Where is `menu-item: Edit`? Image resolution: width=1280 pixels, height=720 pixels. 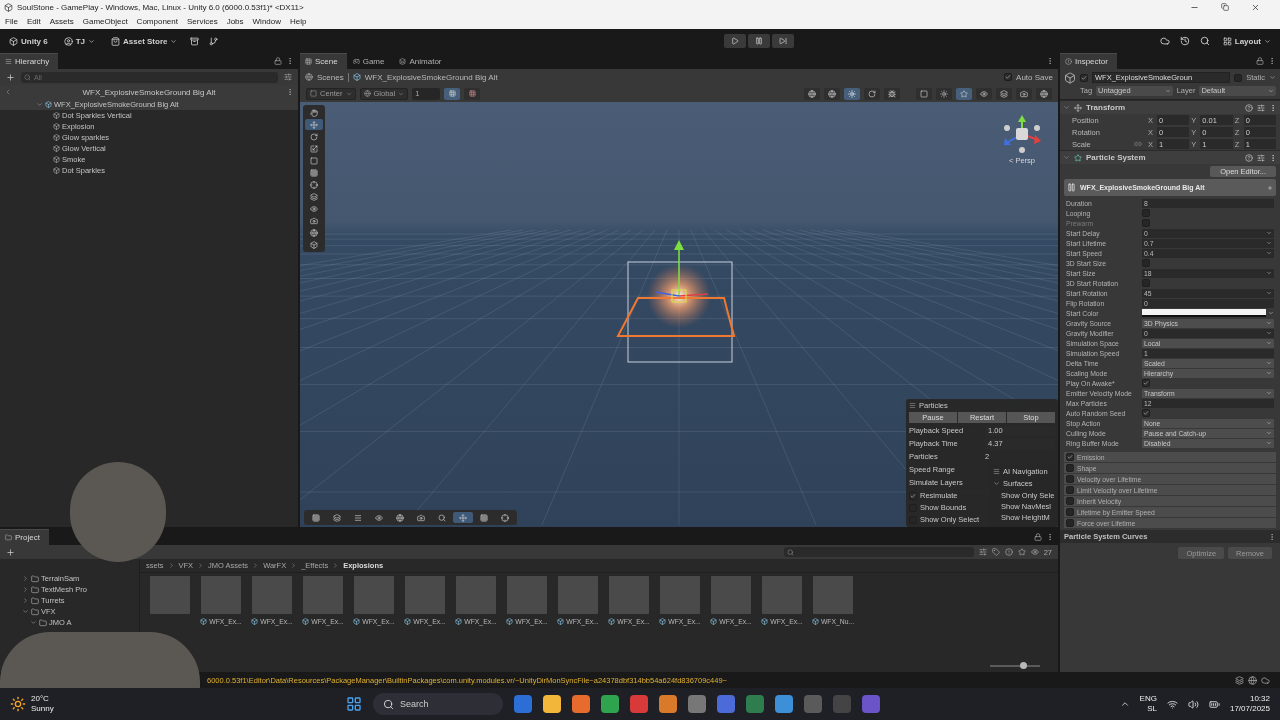
menu-item: Edit is located at coordinates (33, 21).